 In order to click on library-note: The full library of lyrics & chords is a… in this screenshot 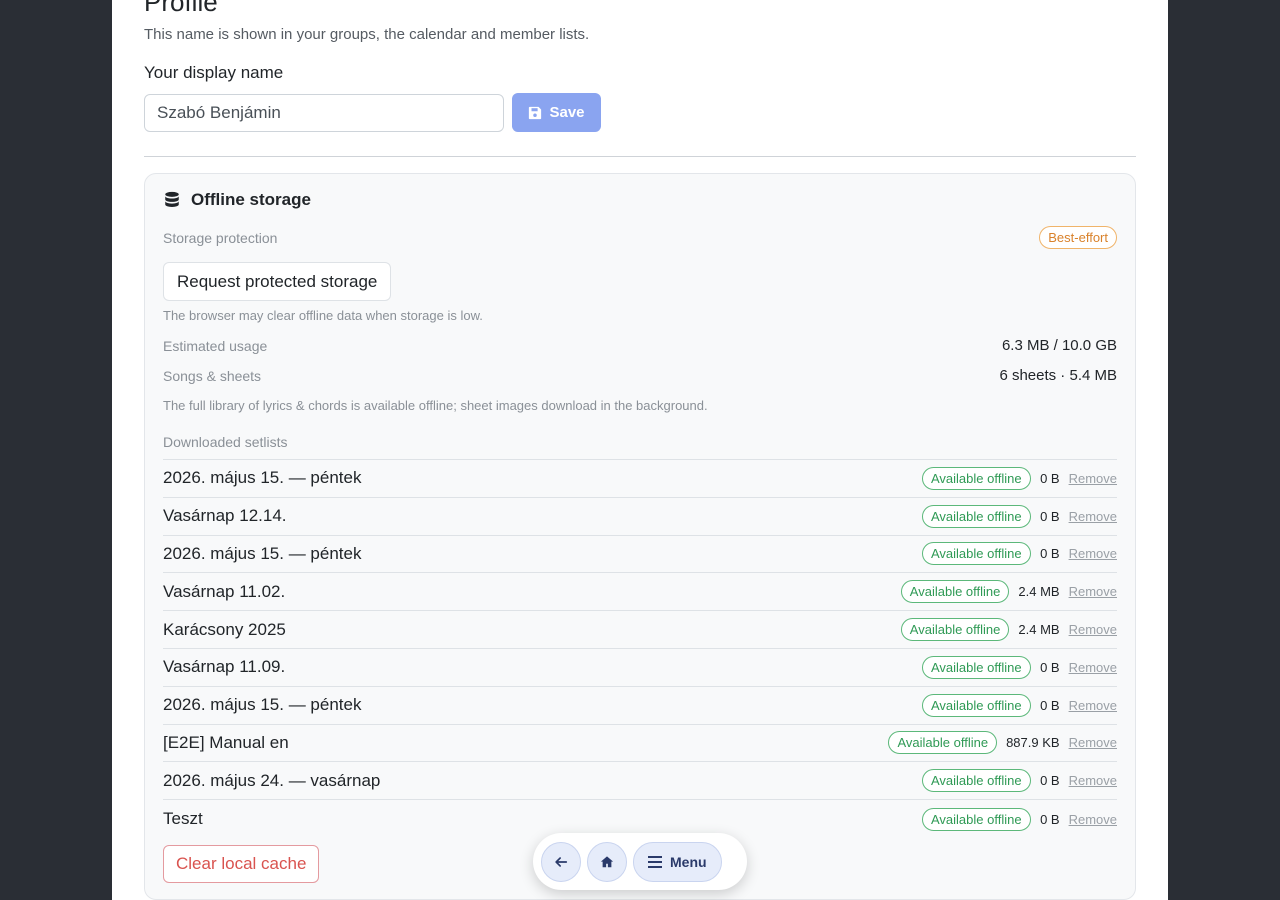, I will do `click(435, 405)`.